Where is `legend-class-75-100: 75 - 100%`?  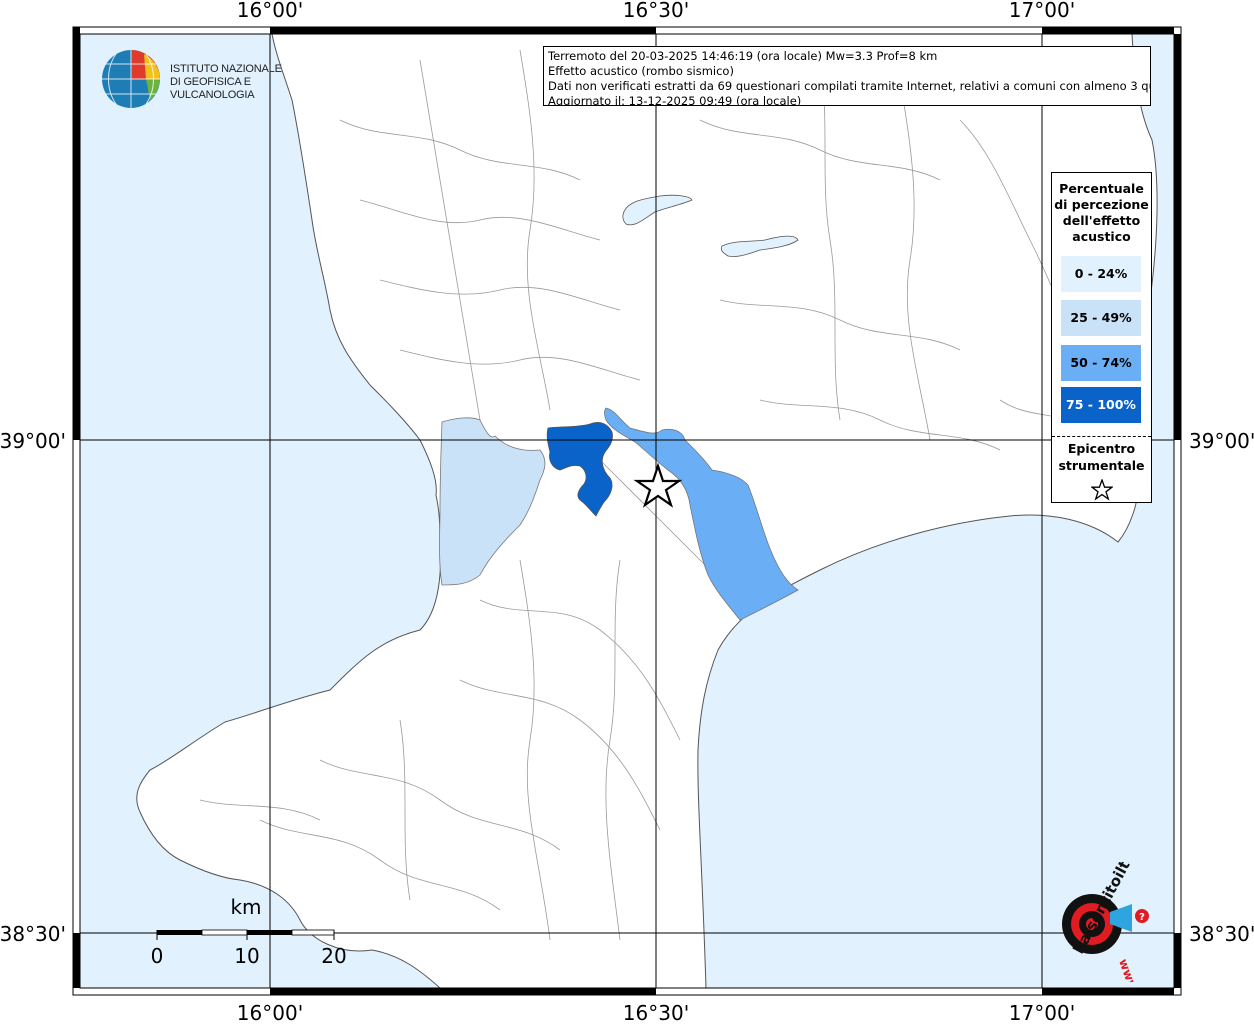 legend-class-75-100: 75 - 100% is located at coordinates (1101, 405).